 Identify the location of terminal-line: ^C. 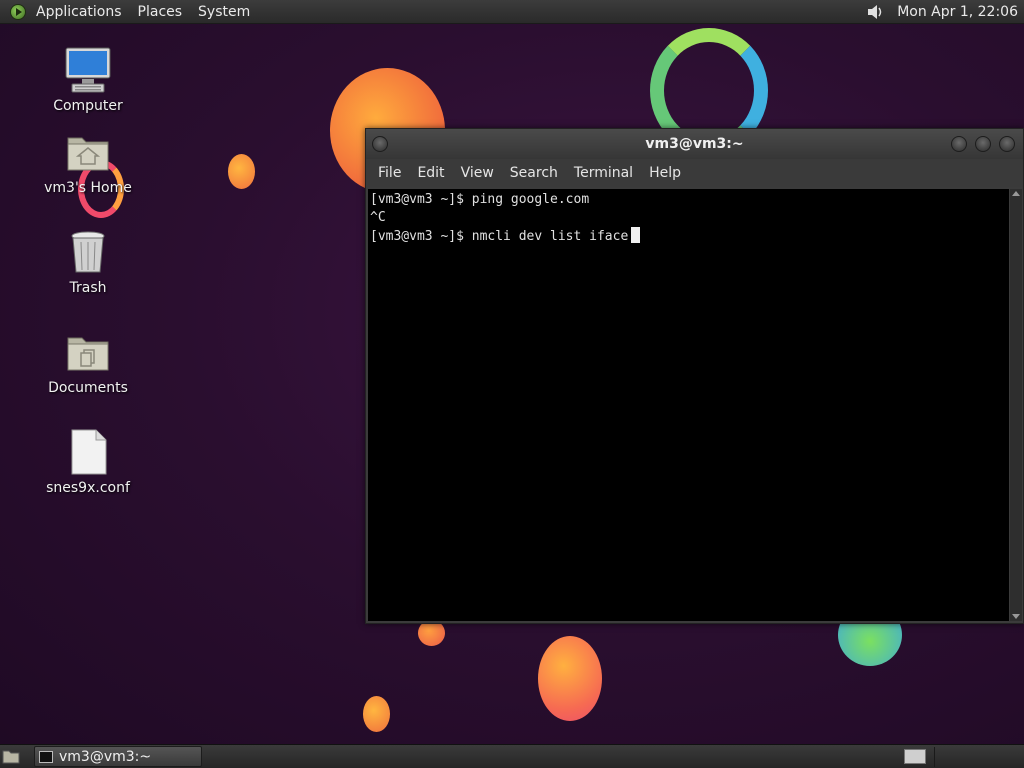
(378, 217).